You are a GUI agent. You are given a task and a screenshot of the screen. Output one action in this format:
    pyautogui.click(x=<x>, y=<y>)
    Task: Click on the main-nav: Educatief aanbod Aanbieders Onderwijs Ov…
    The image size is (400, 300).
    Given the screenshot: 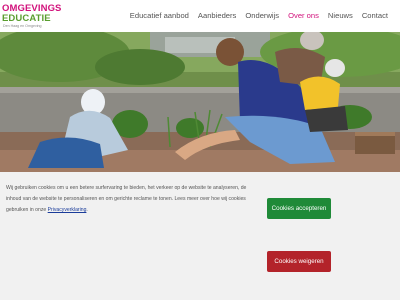 What is the action you would take?
    pyautogui.click(x=259, y=15)
    